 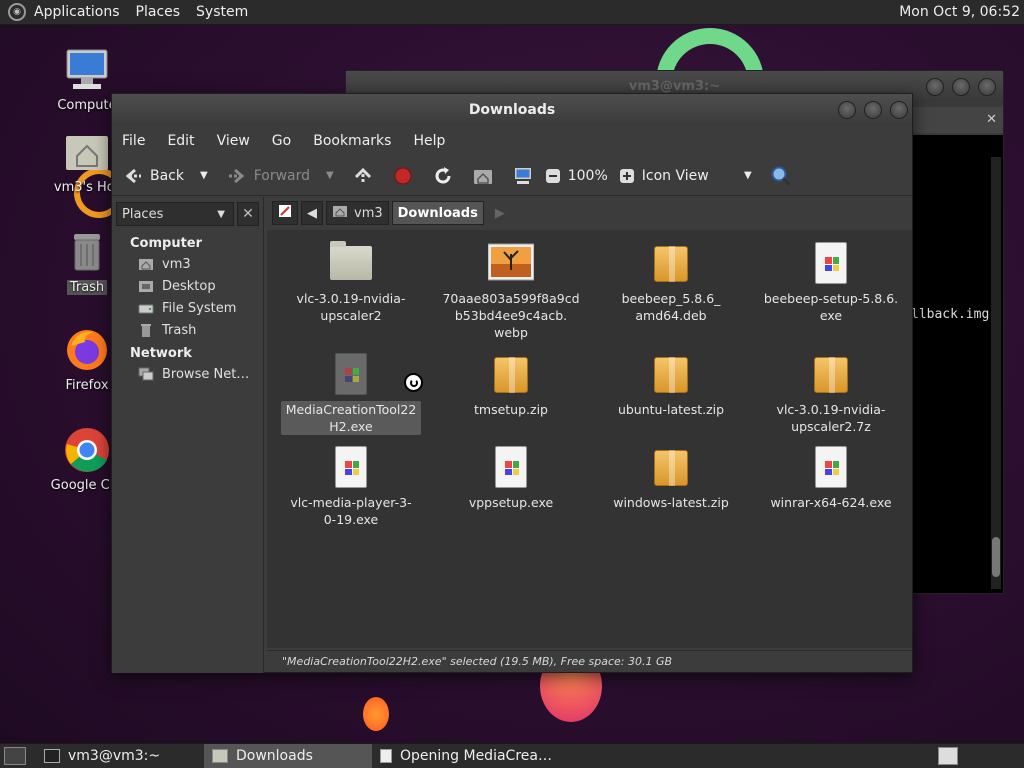 What do you see at coordinates (959, 12) in the screenshot?
I see `clock: Mon Oct 9, 06:52` at bounding box center [959, 12].